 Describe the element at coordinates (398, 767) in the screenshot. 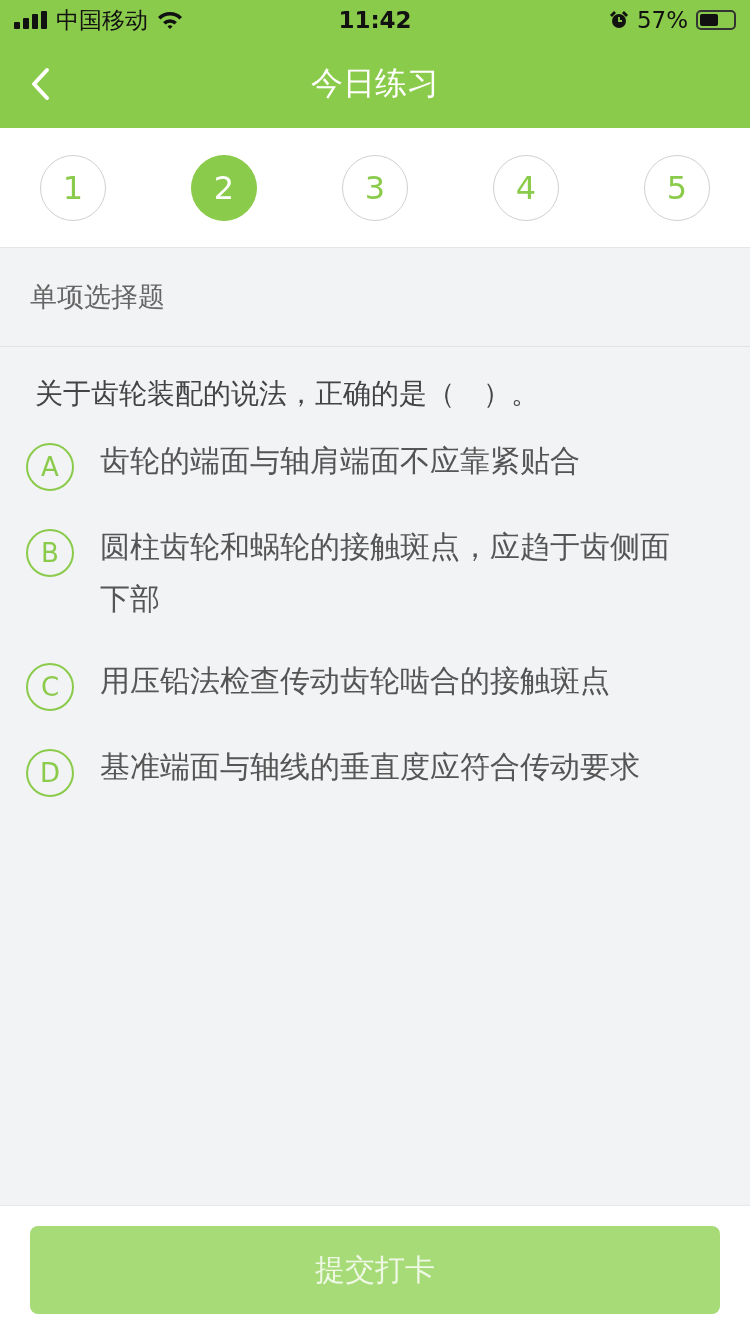

I see `option-text: 基准端面与轴线的垂直度应符合传动要求` at that location.